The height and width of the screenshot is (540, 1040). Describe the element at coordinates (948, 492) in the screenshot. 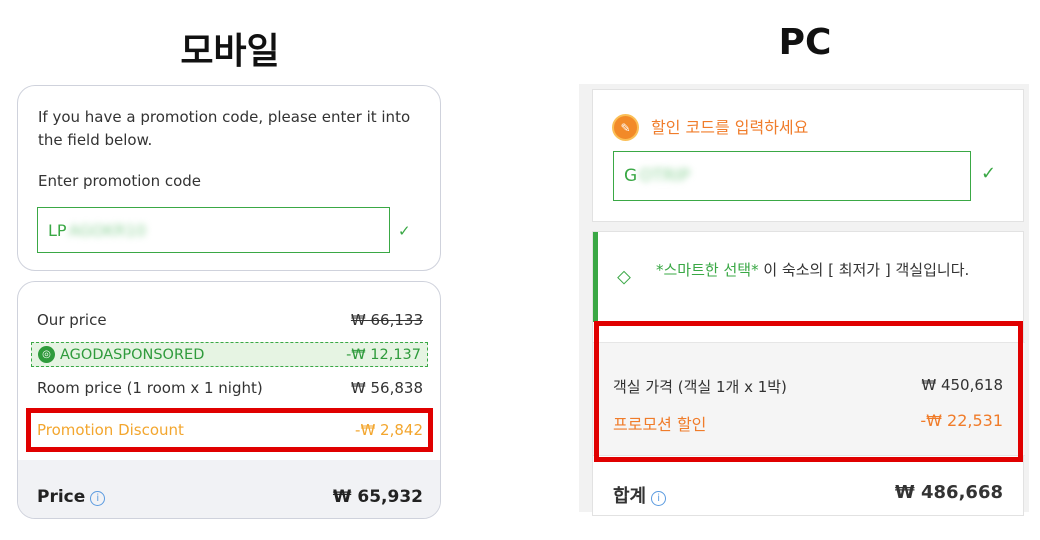

I see `total-value: ₩ 486,668` at that location.